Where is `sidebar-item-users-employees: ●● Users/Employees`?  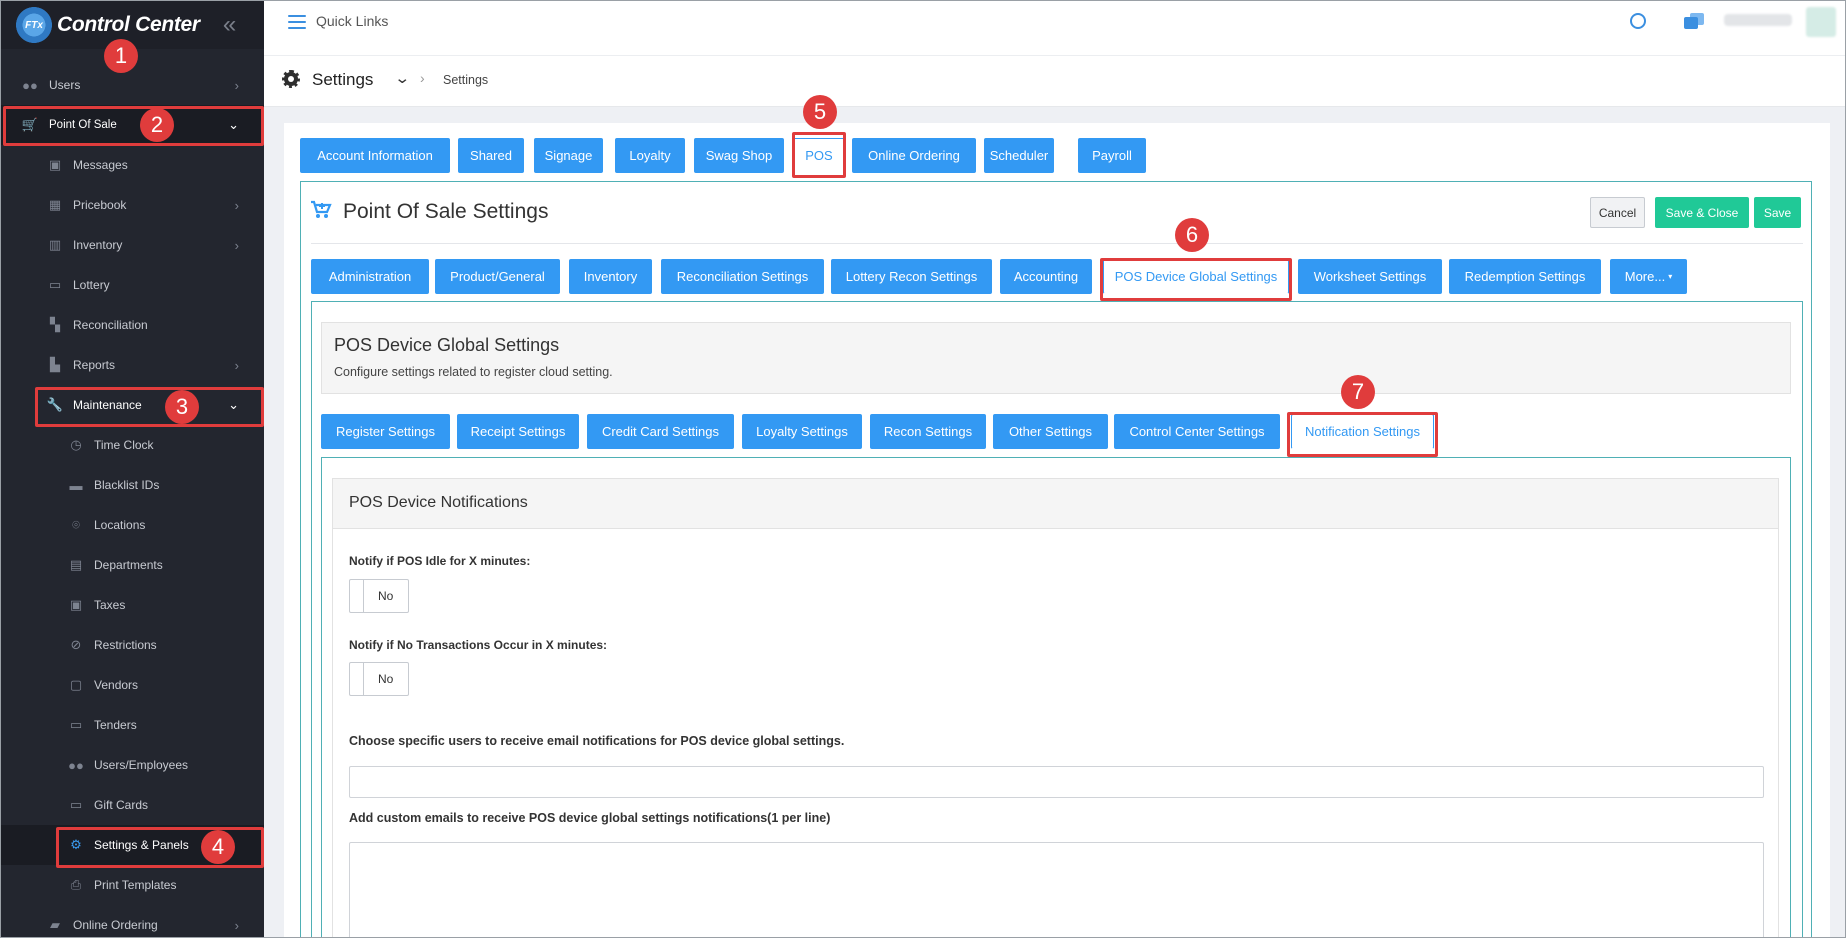 sidebar-item-users-employees: ●● Users/Employees is located at coordinates (132, 765).